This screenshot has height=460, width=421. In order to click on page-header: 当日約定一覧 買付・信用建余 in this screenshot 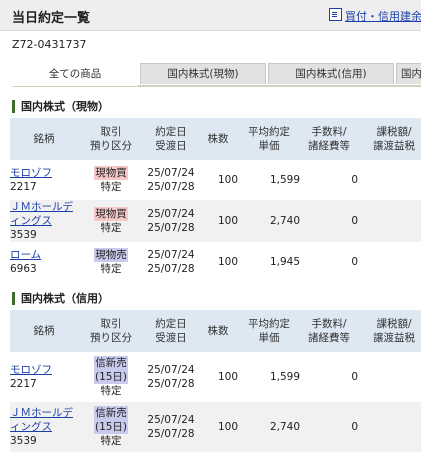, I will do `click(210, 15)`.